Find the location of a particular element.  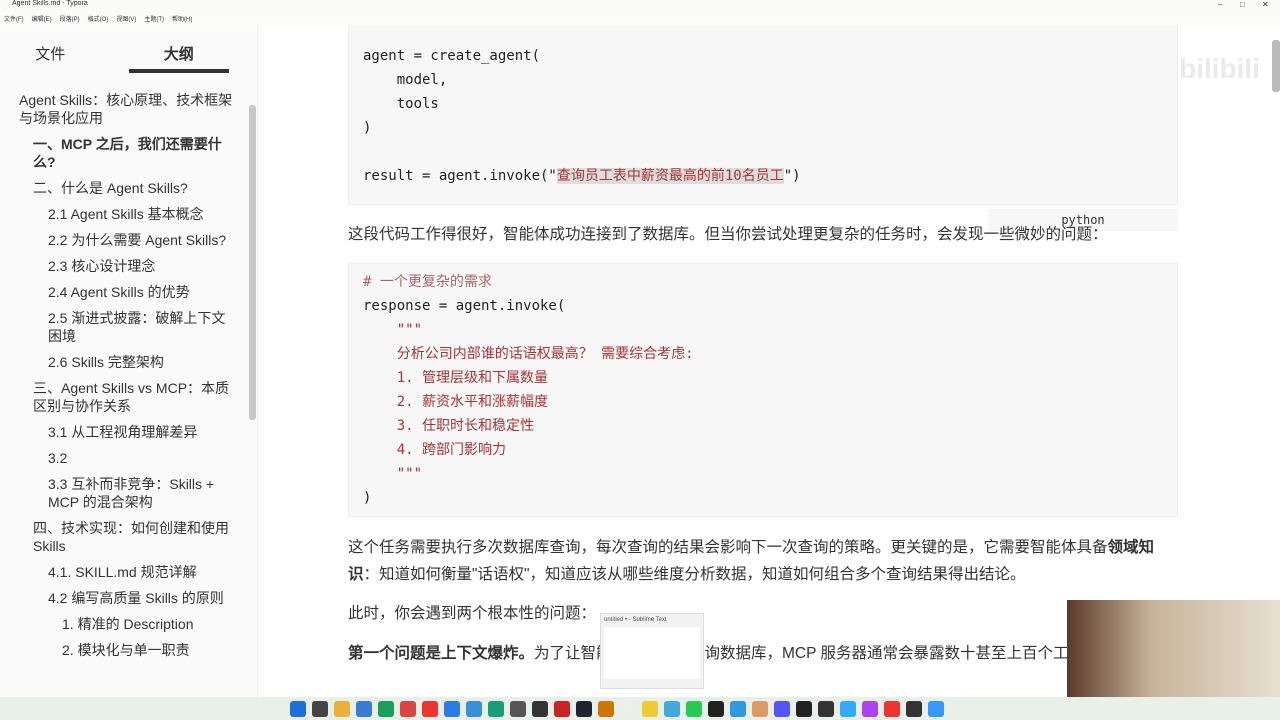

outline-item: 一、MCP 之后，我们还需要什么? is located at coordinates (123, 153).